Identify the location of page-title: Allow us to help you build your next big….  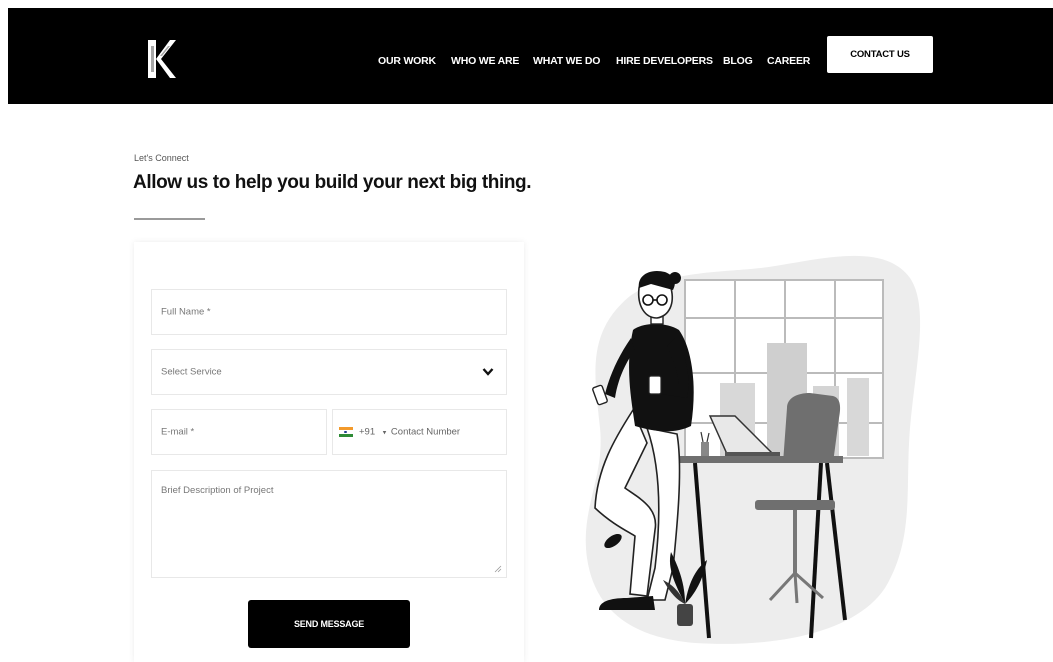
(332, 182).